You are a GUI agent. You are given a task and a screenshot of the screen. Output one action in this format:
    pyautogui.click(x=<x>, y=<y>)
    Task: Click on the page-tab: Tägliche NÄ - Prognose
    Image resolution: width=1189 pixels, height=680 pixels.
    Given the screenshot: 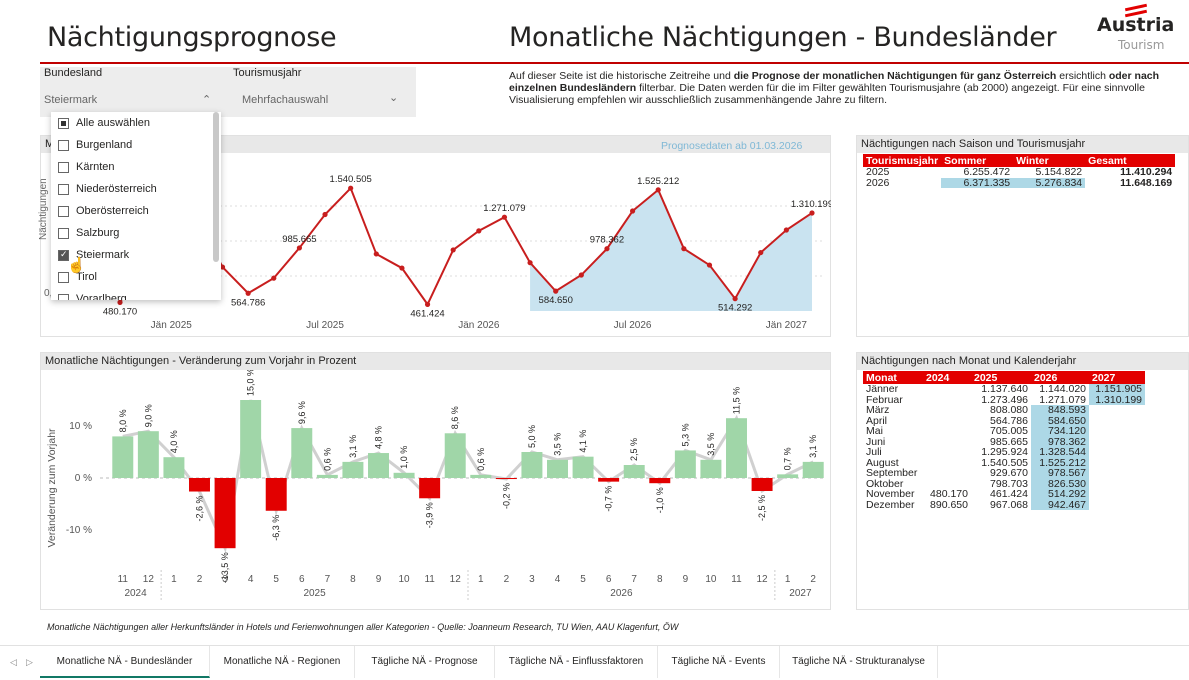 What is the action you would take?
    pyautogui.click(x=425, y=662)
    